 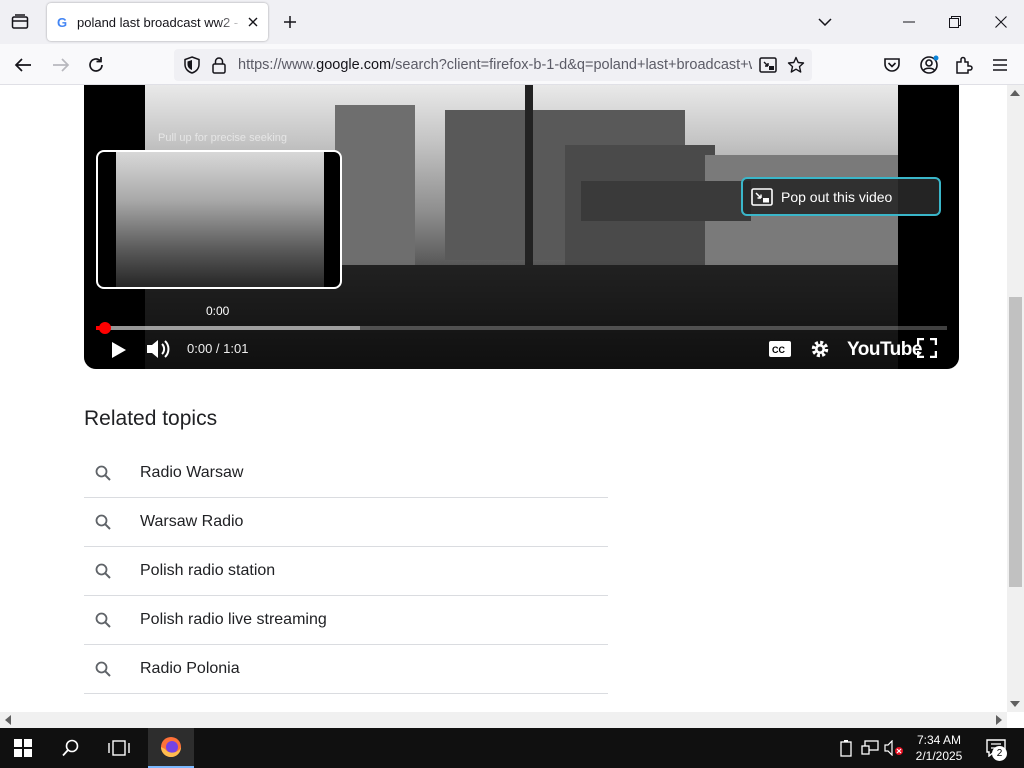 What do you see at coordinates (955, 22) in the screenshot?
I see `restore-button` at bounding box center [955, 22].